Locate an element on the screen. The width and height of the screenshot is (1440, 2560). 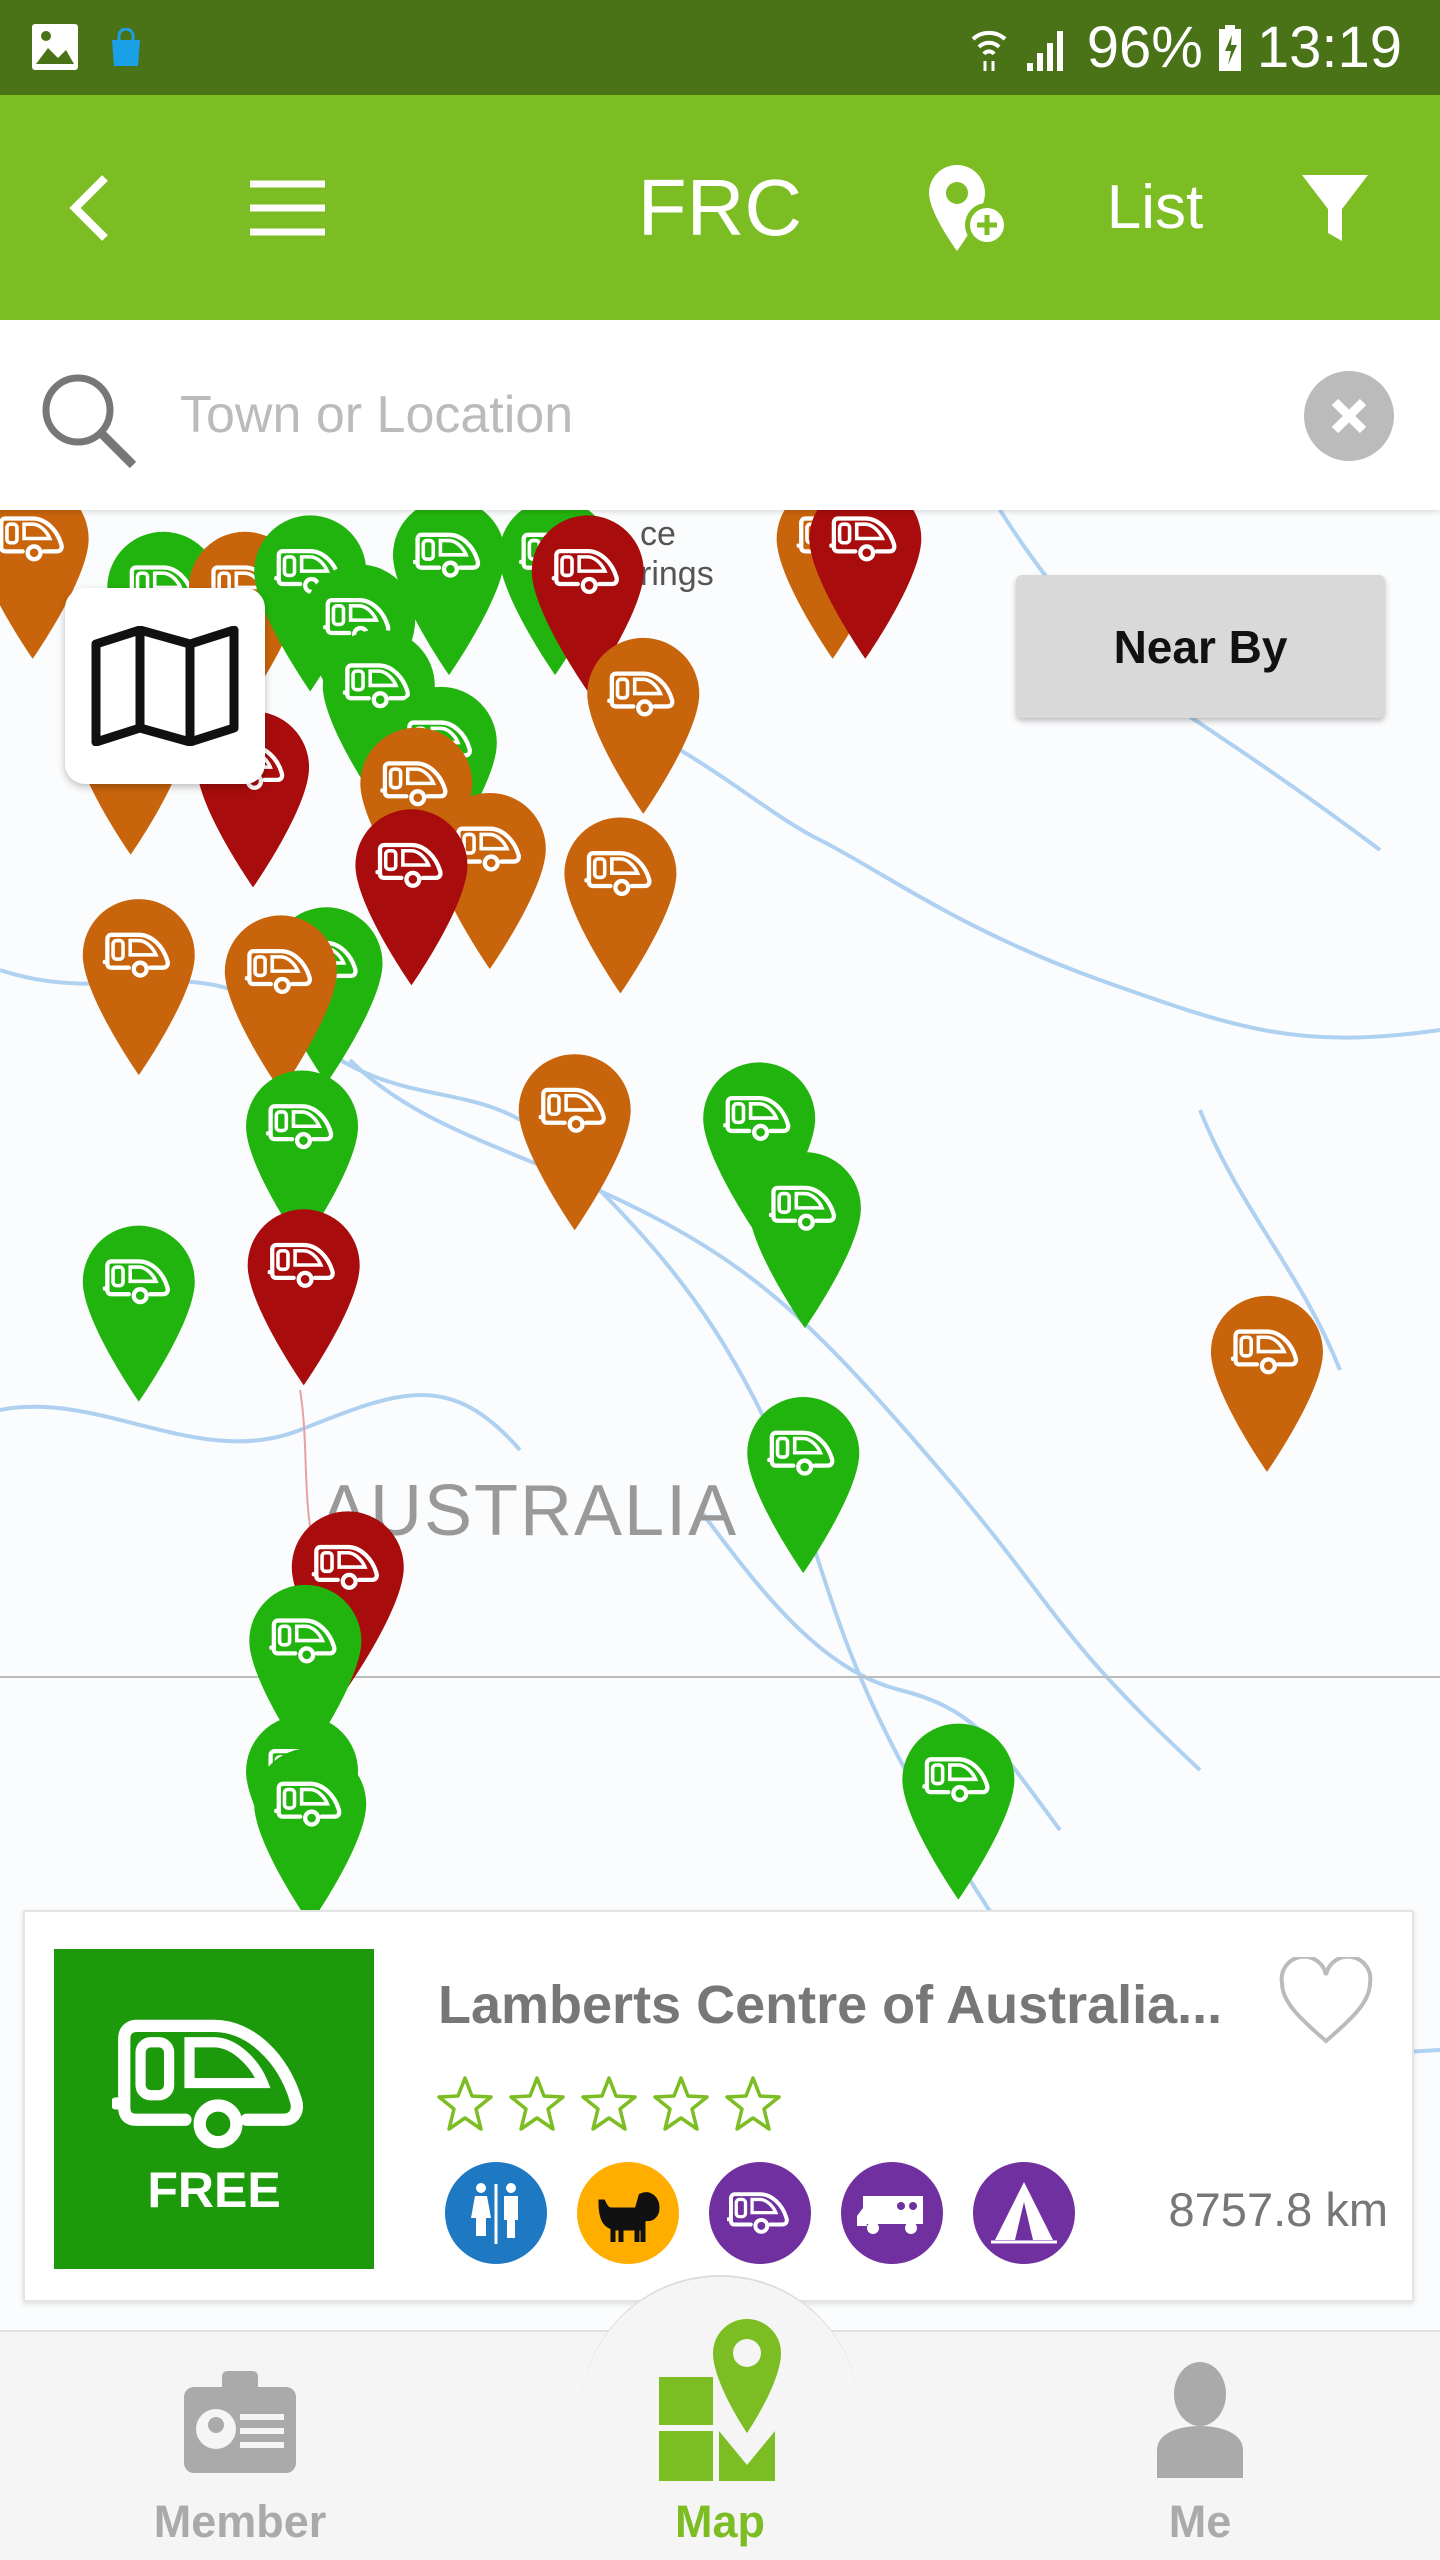
search-icon is located at coordinates (89, 421).